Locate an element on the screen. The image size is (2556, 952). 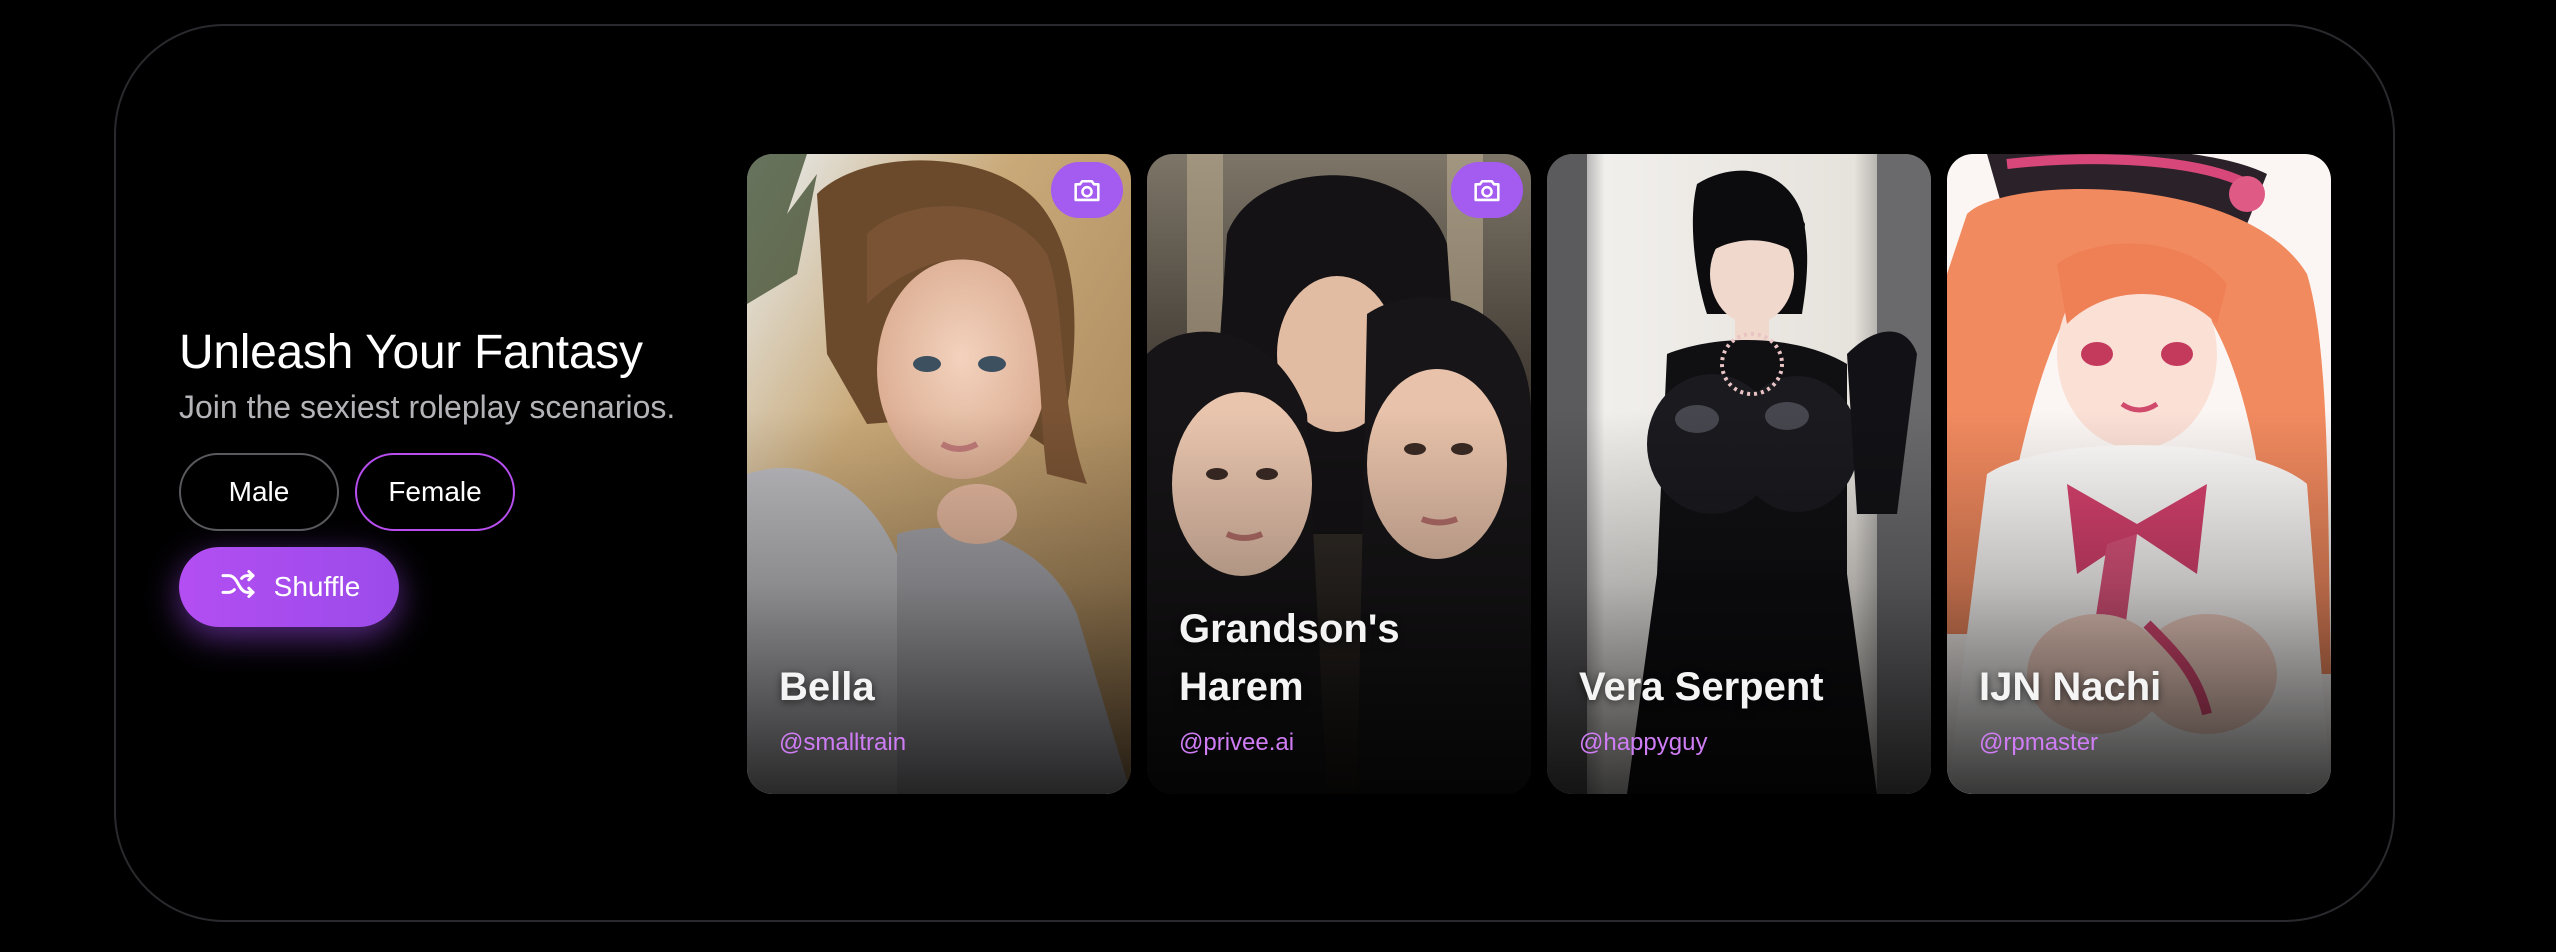
character-card-ijn-nachi: IJN Nachi @rpmaster is located at coordinates (2139, 474).